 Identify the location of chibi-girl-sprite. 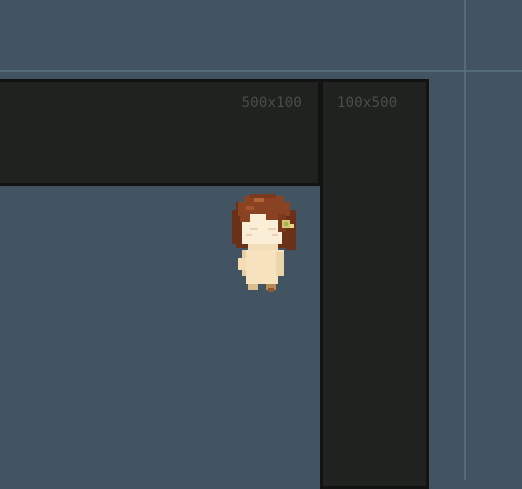
(264, 243).